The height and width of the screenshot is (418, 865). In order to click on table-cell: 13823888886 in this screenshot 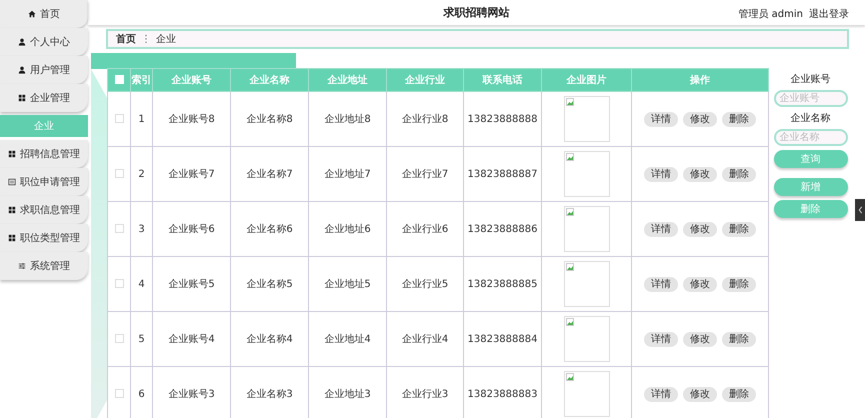, I will do `click(503, 229)`.